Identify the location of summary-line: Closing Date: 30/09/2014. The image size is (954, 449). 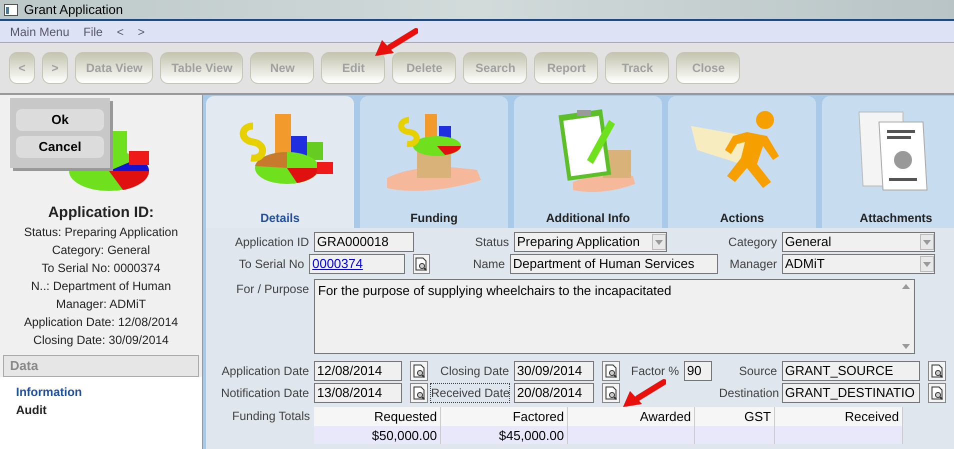
(101, 340).